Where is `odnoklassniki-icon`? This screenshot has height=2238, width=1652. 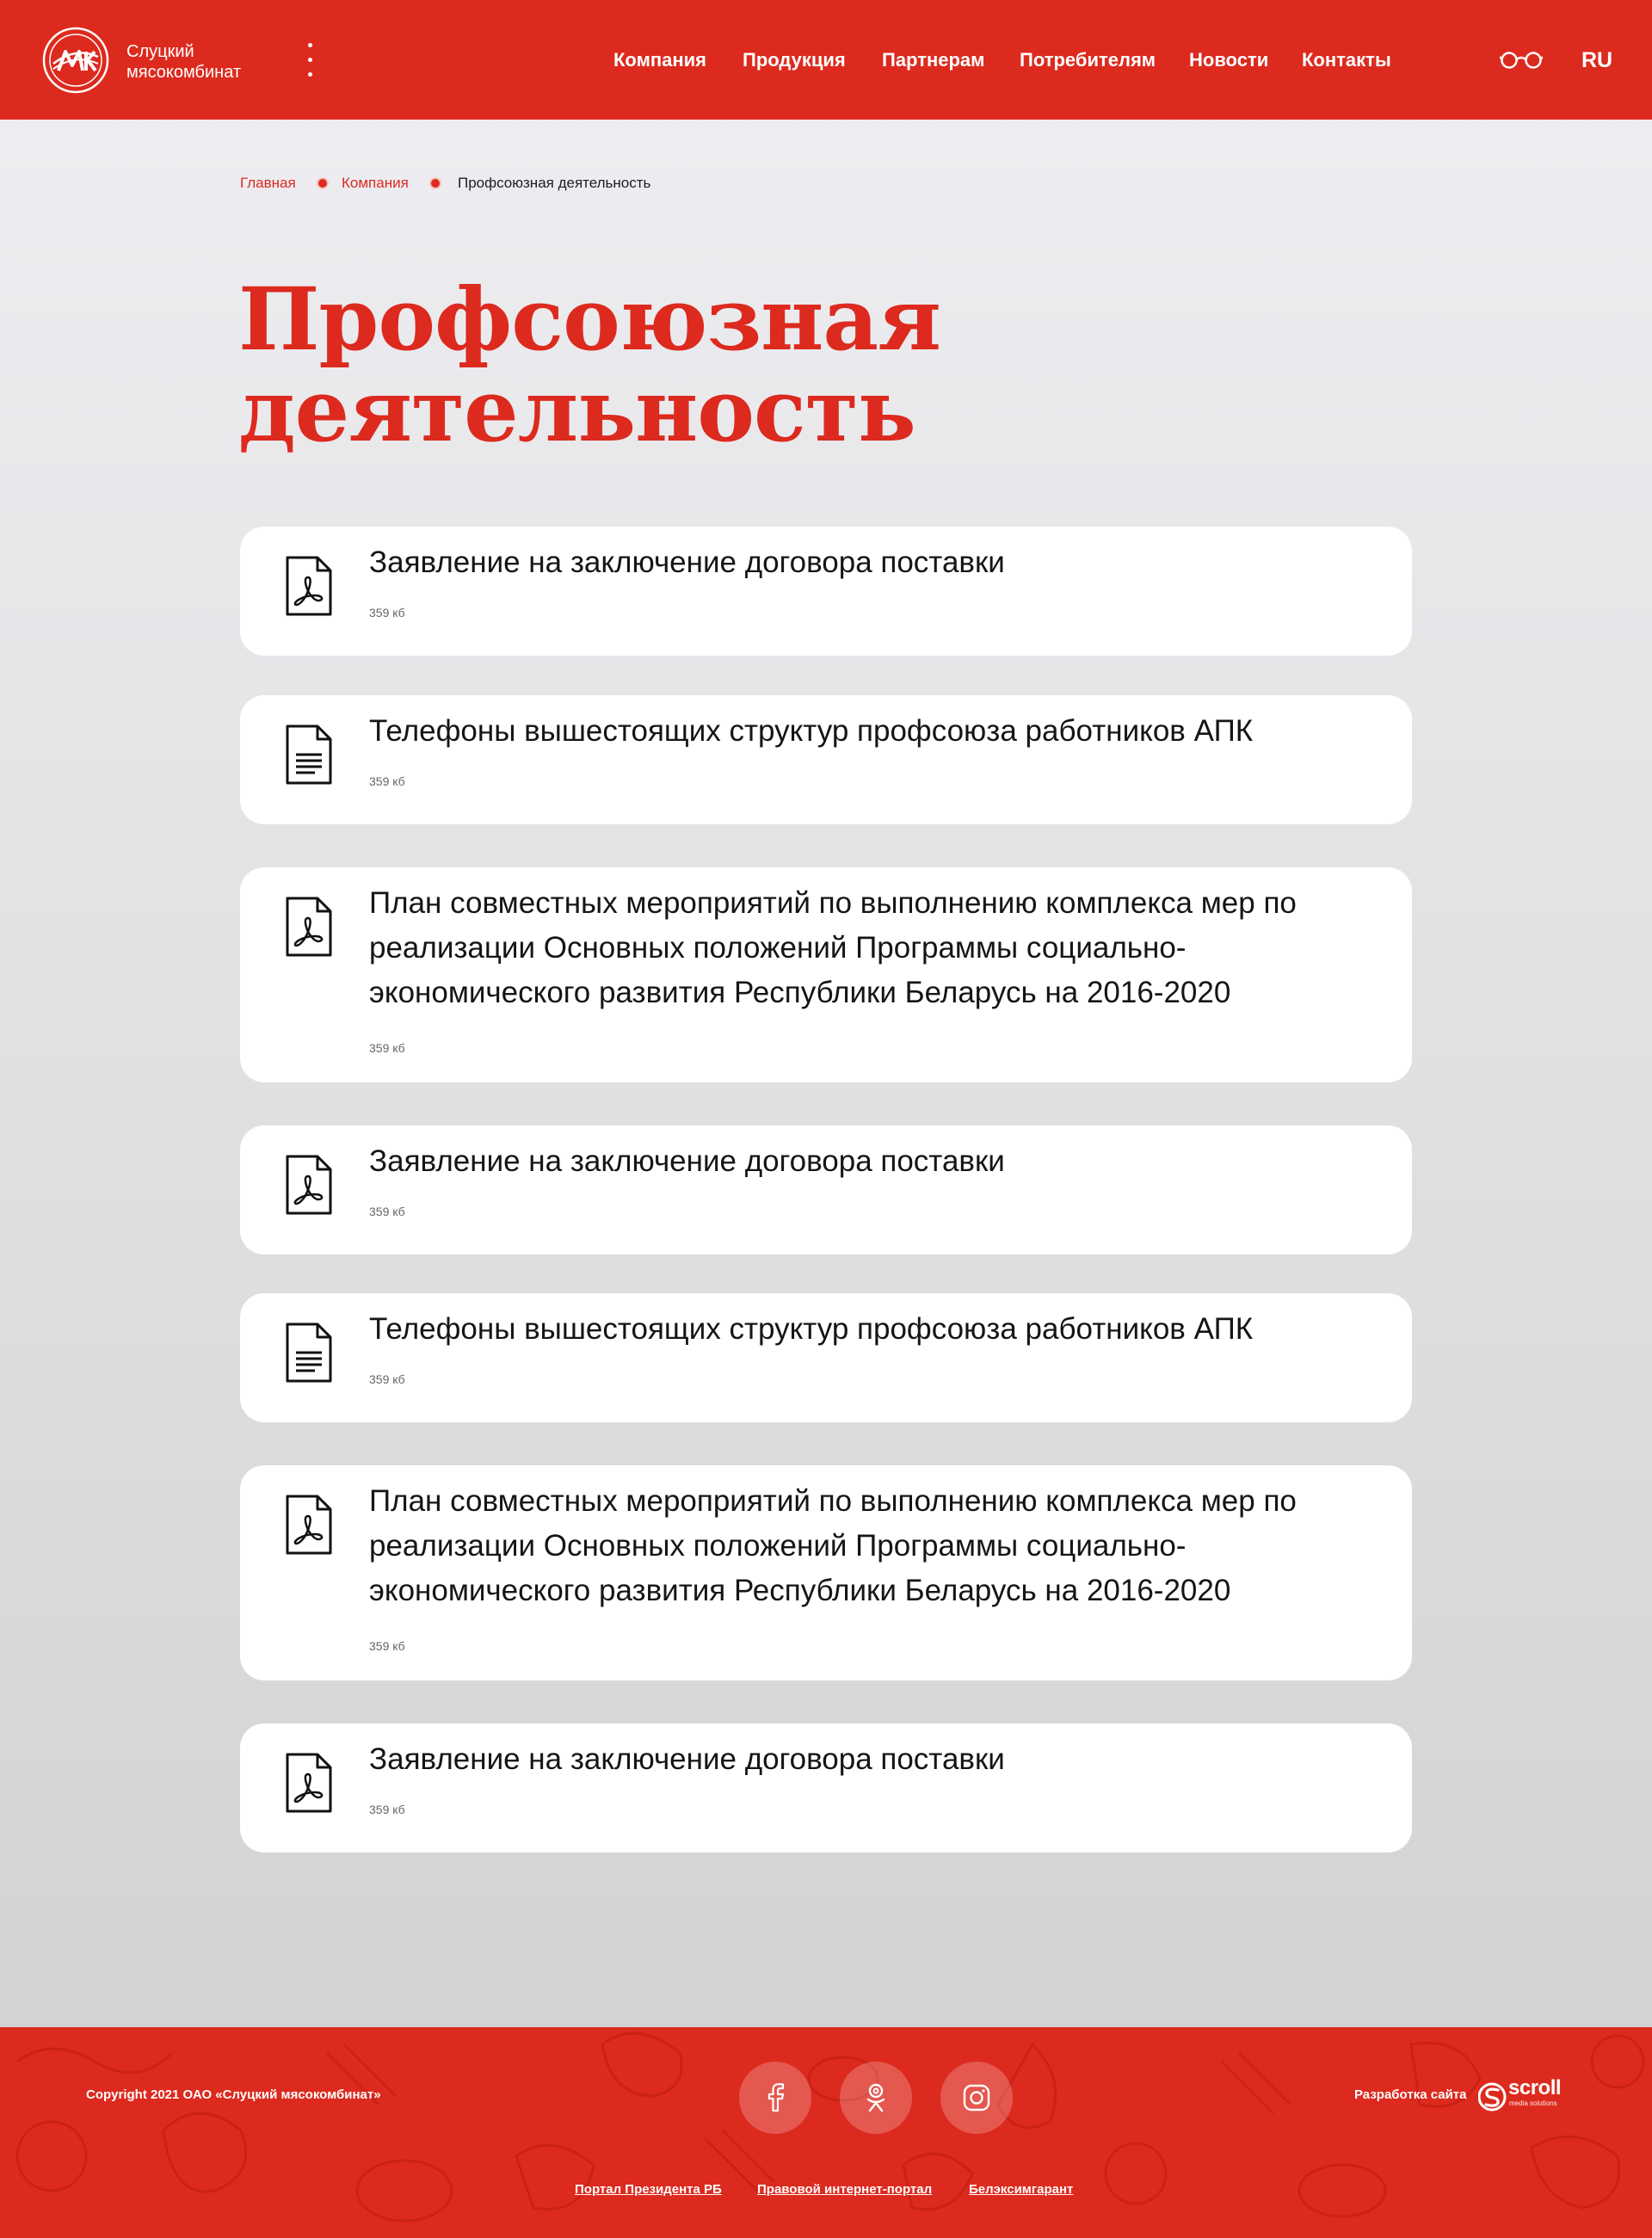 odnoklassniki-icon is located at coordinates (875, 2098).